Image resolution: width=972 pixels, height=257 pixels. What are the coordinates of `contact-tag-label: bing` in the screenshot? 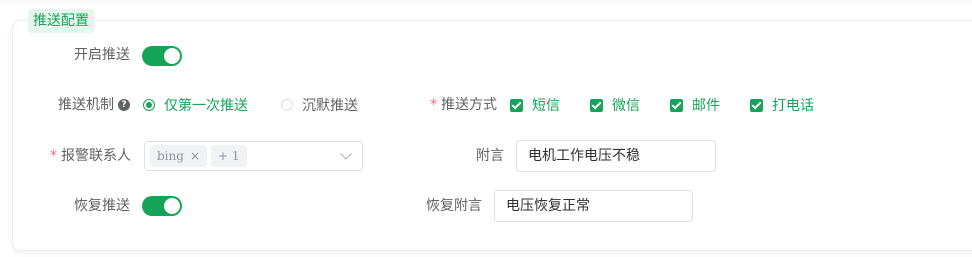 It's located at (170, 156).